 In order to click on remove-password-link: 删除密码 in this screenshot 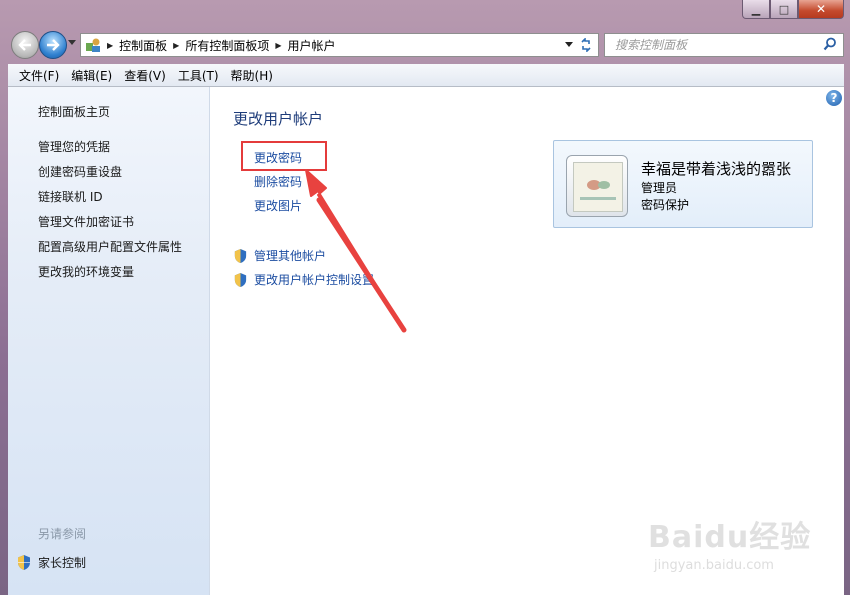, I will do `click(278, 181)`.